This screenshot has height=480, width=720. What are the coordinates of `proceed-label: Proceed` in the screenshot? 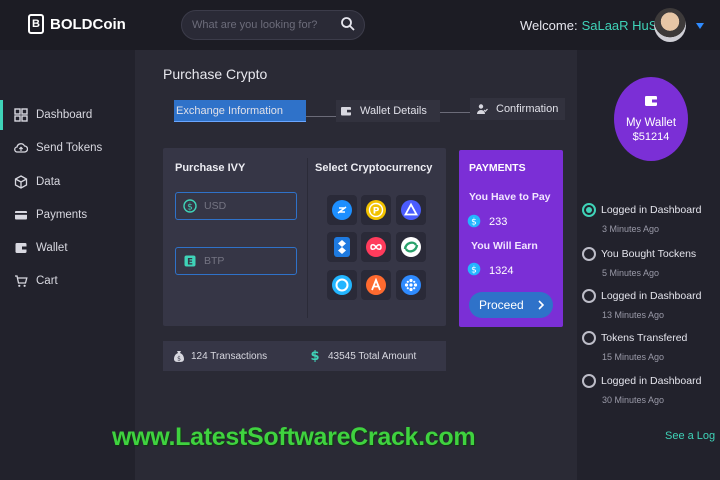 It's located at (501, 305).